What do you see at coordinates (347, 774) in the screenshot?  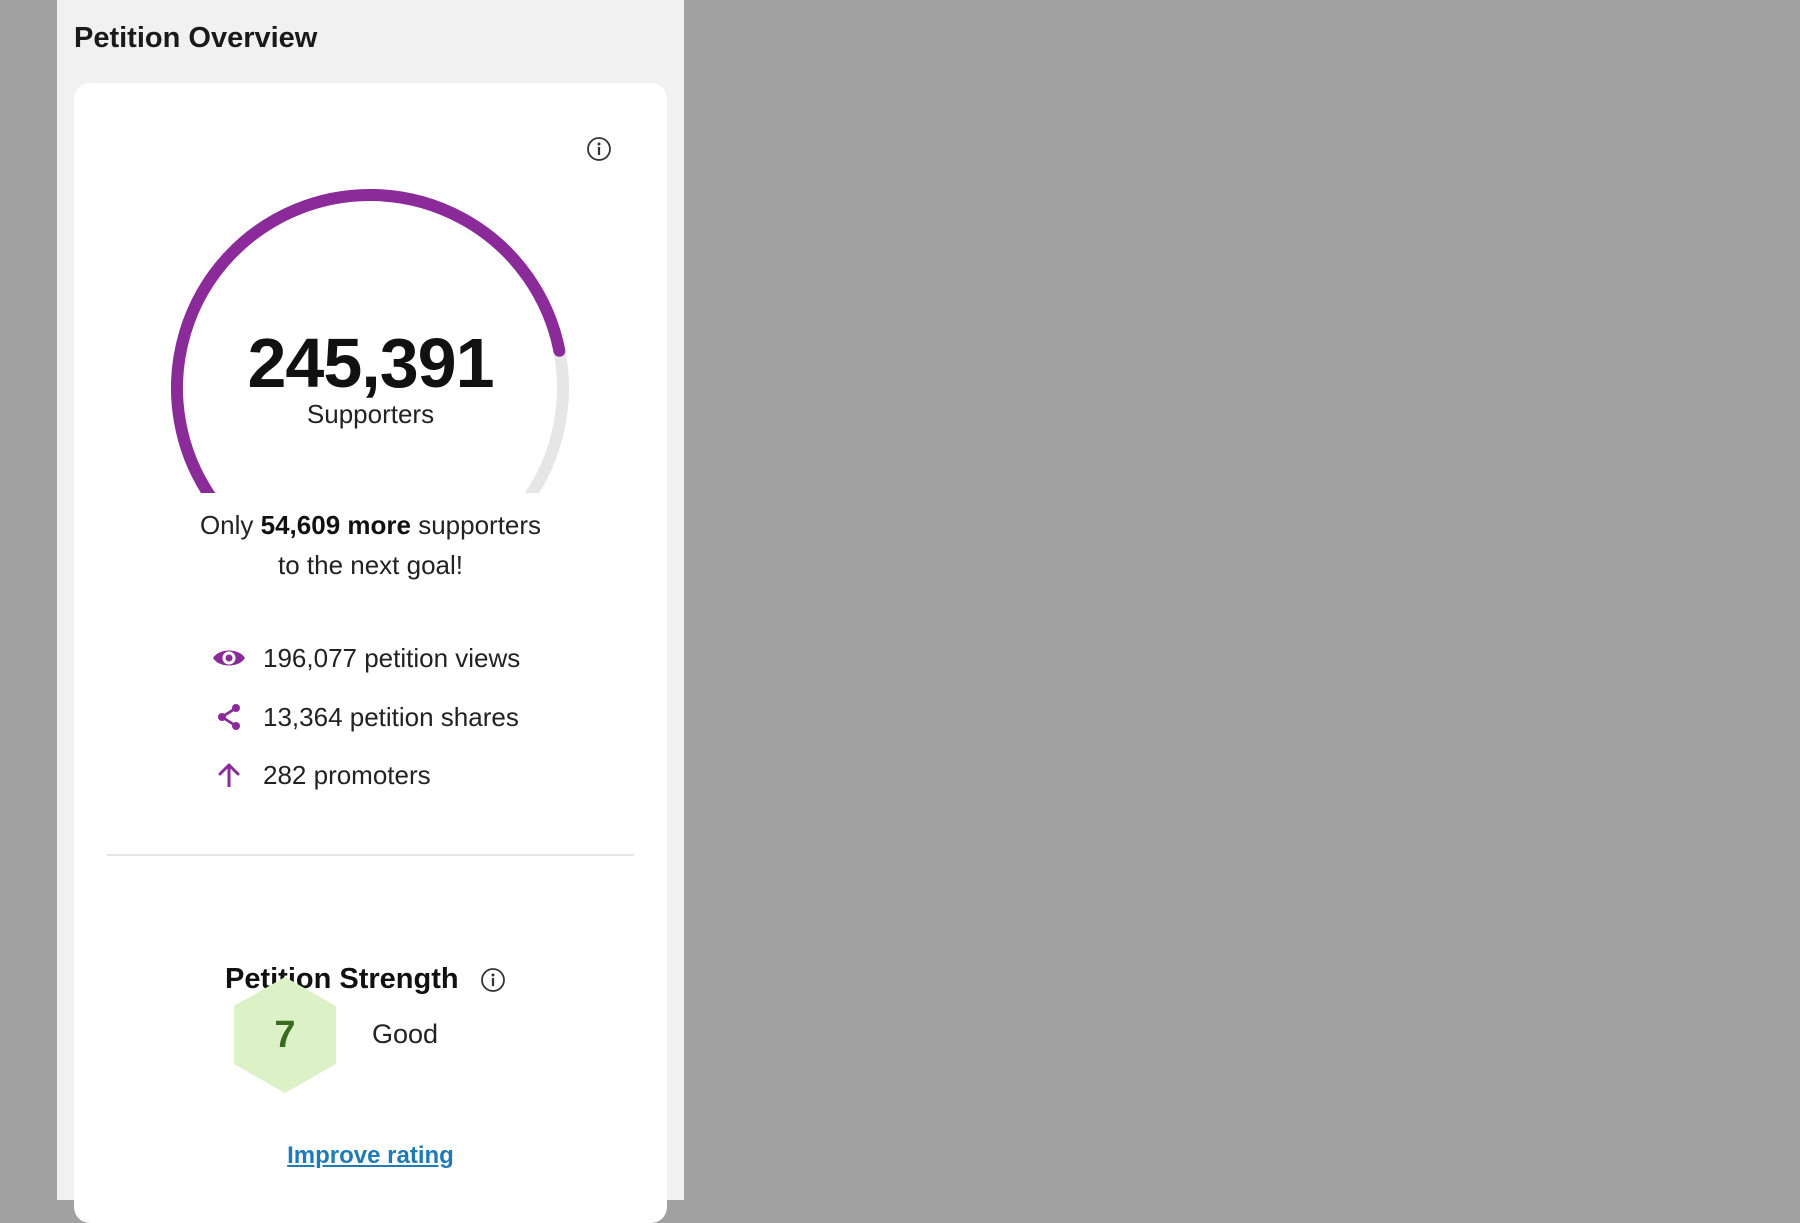 I see `stat-promoters-text: 282 promoters` at bounding box center [347, 774].